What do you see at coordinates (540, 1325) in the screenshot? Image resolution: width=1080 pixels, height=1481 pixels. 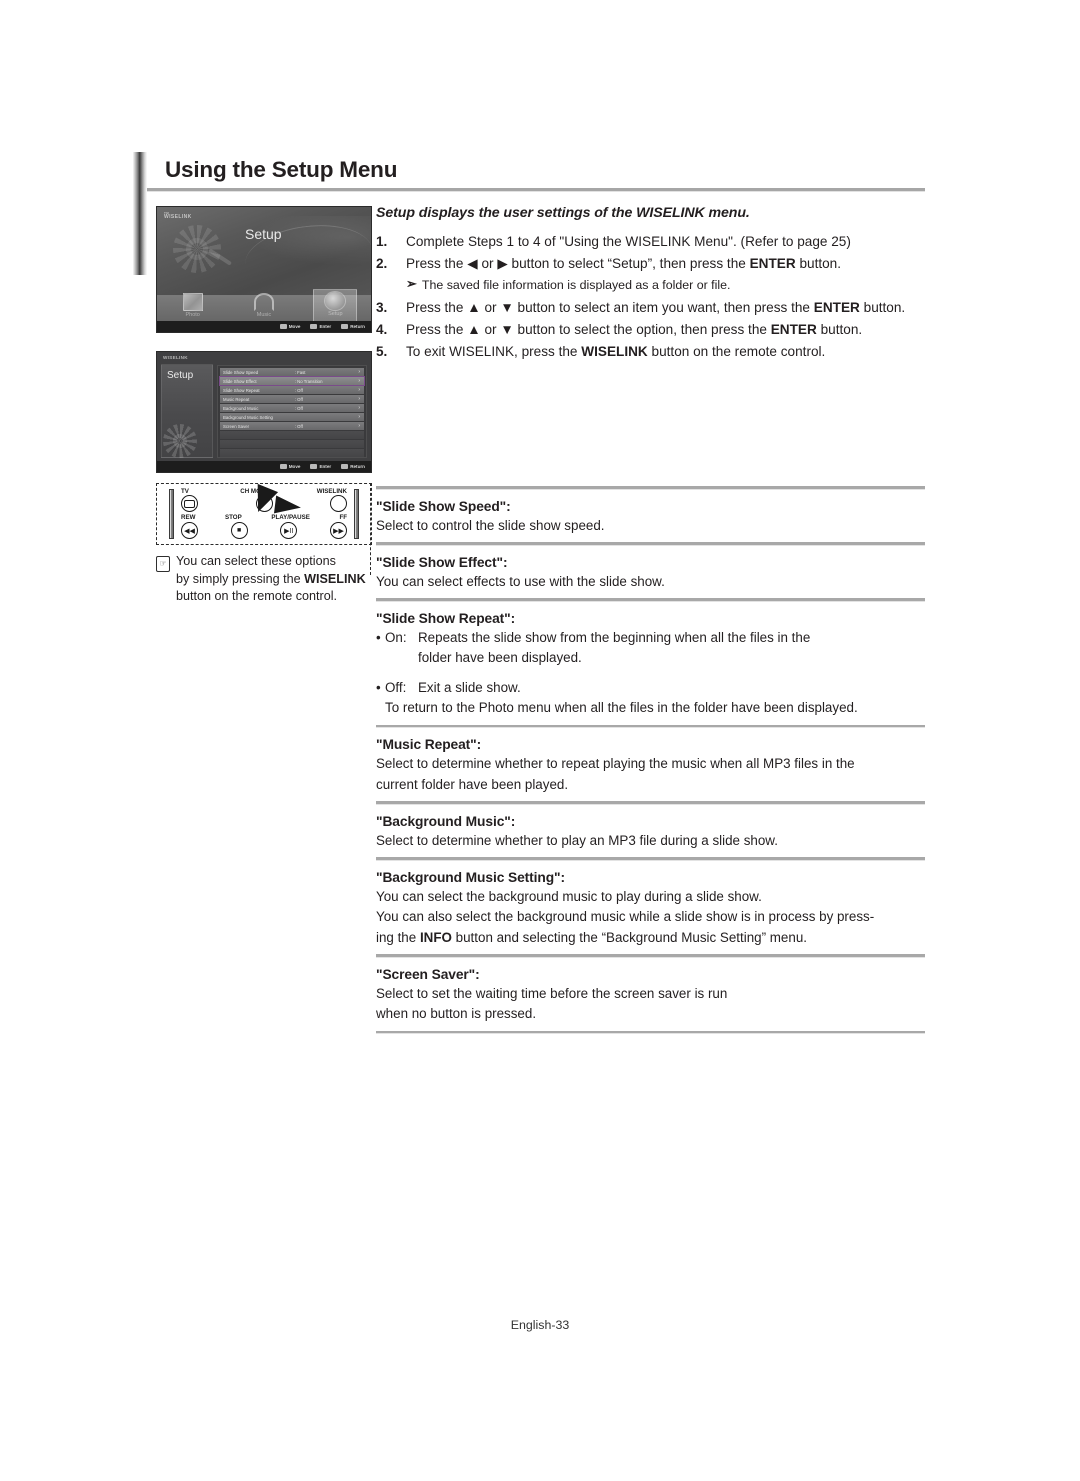 I see `page-footer: English-33` at bounding box center [540, 1325].